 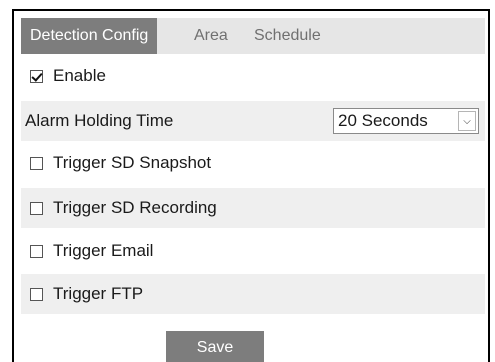 I want to click on trigger-sd-snapshot-checkbox, so click(x=36, y=163).